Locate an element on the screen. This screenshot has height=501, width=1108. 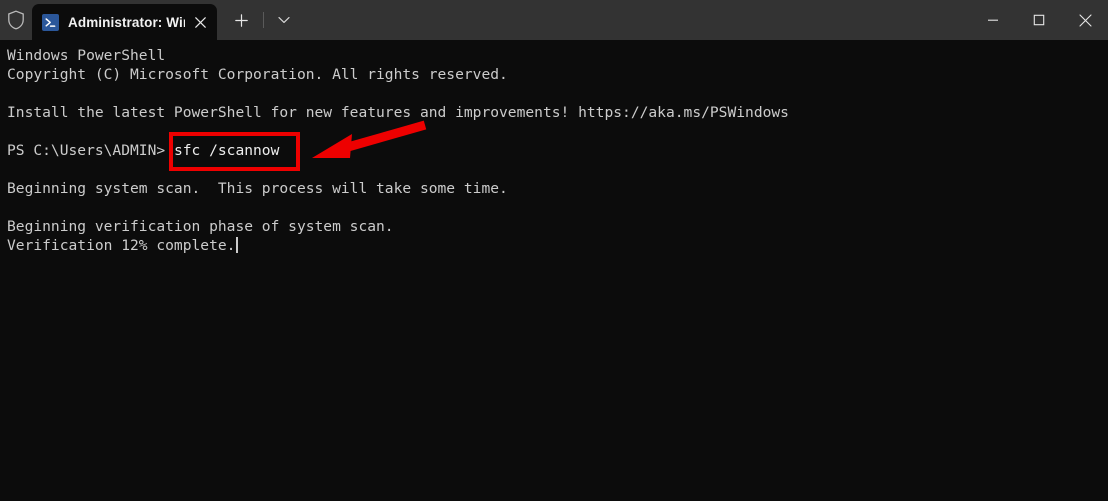
tabstrip-actions is located at coordinates (258, 20).